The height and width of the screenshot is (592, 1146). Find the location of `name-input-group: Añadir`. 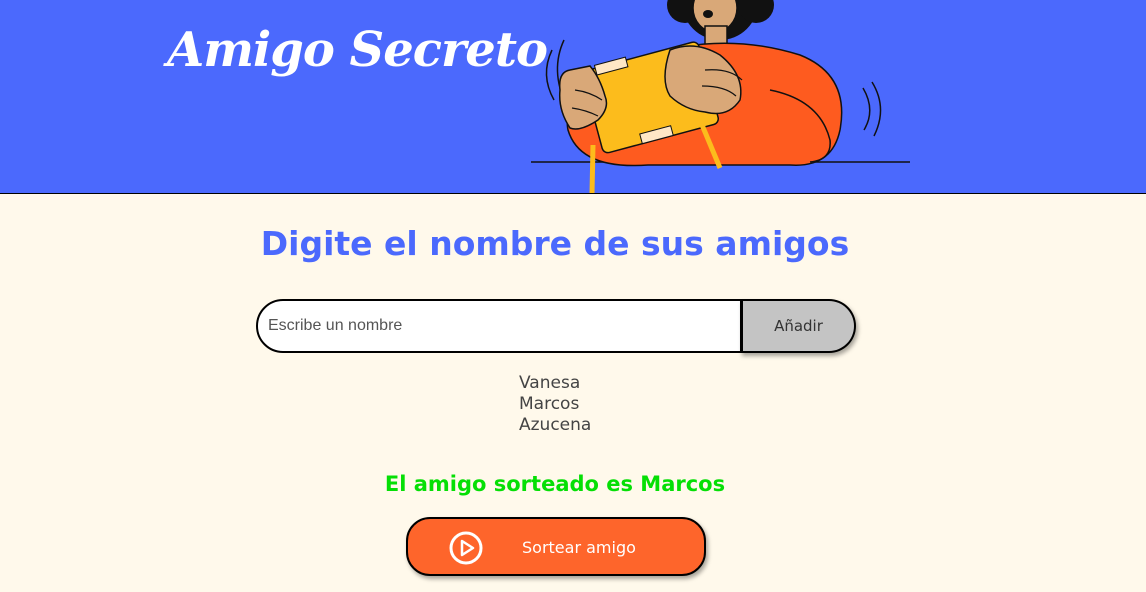

name-input-group: Añadir is located at coordinates (556, 326).